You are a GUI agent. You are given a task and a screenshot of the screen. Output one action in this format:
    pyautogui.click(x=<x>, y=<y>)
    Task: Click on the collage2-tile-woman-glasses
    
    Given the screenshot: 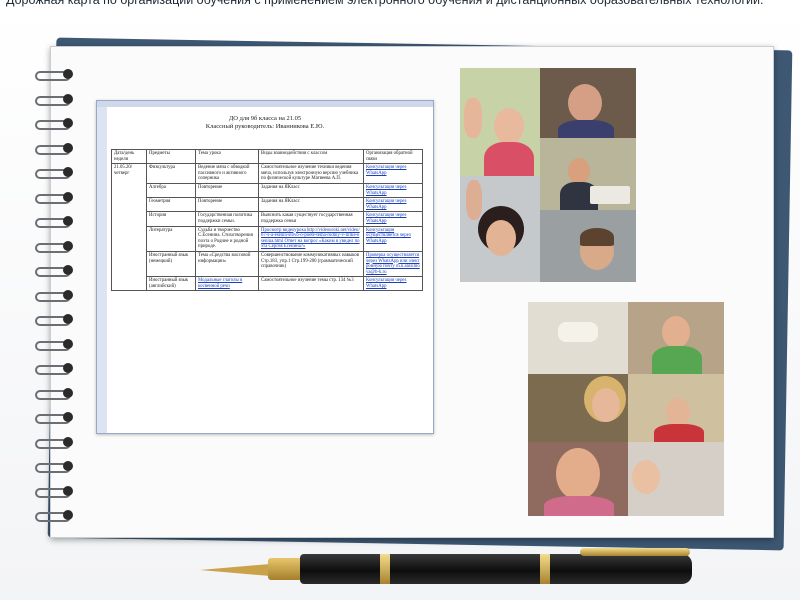 What is the action you would take?
    pyautogui.click(x=578, y=479)
    